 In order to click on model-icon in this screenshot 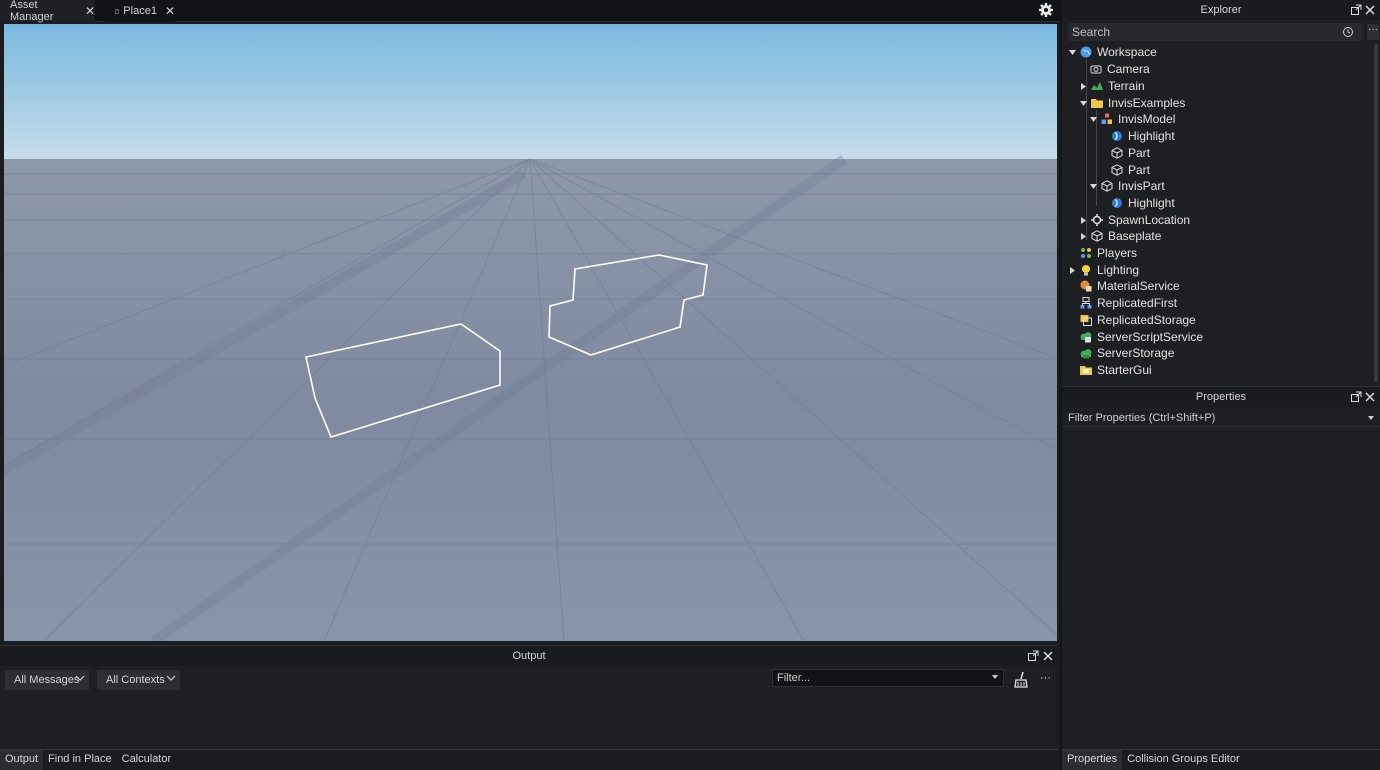, I will do `click(1106, 118)`.